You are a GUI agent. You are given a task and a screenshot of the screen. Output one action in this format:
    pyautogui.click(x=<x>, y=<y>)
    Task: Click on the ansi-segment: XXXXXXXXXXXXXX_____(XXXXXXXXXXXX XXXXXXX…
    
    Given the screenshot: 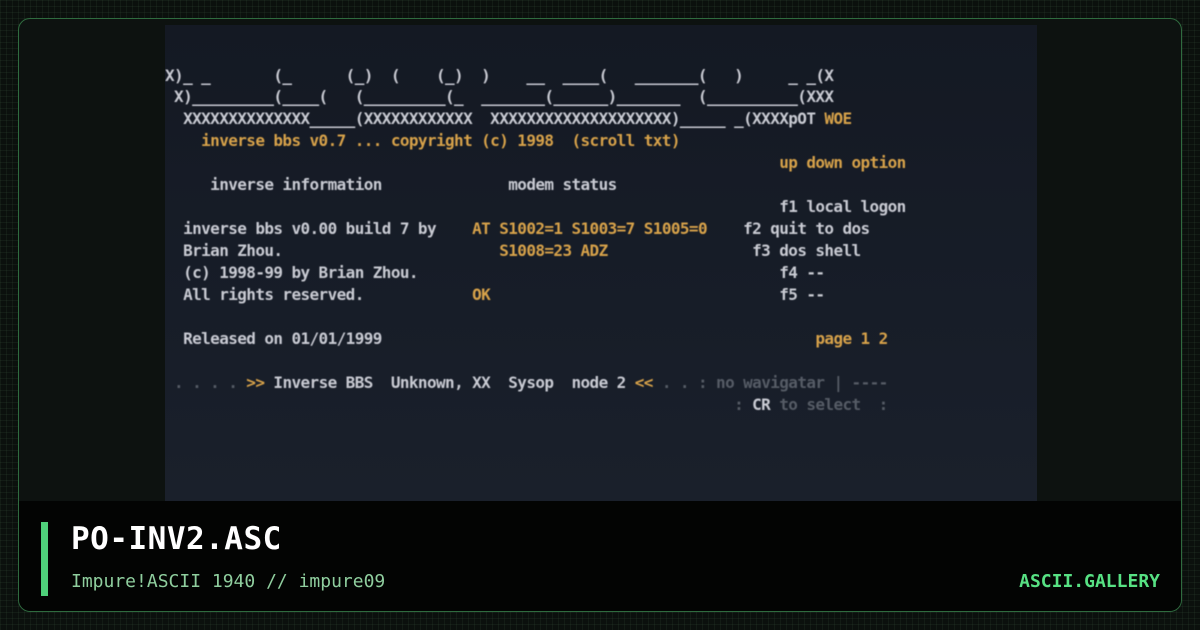 What is the action you would take?
    pyautogui.click(x=495, y=118)
    